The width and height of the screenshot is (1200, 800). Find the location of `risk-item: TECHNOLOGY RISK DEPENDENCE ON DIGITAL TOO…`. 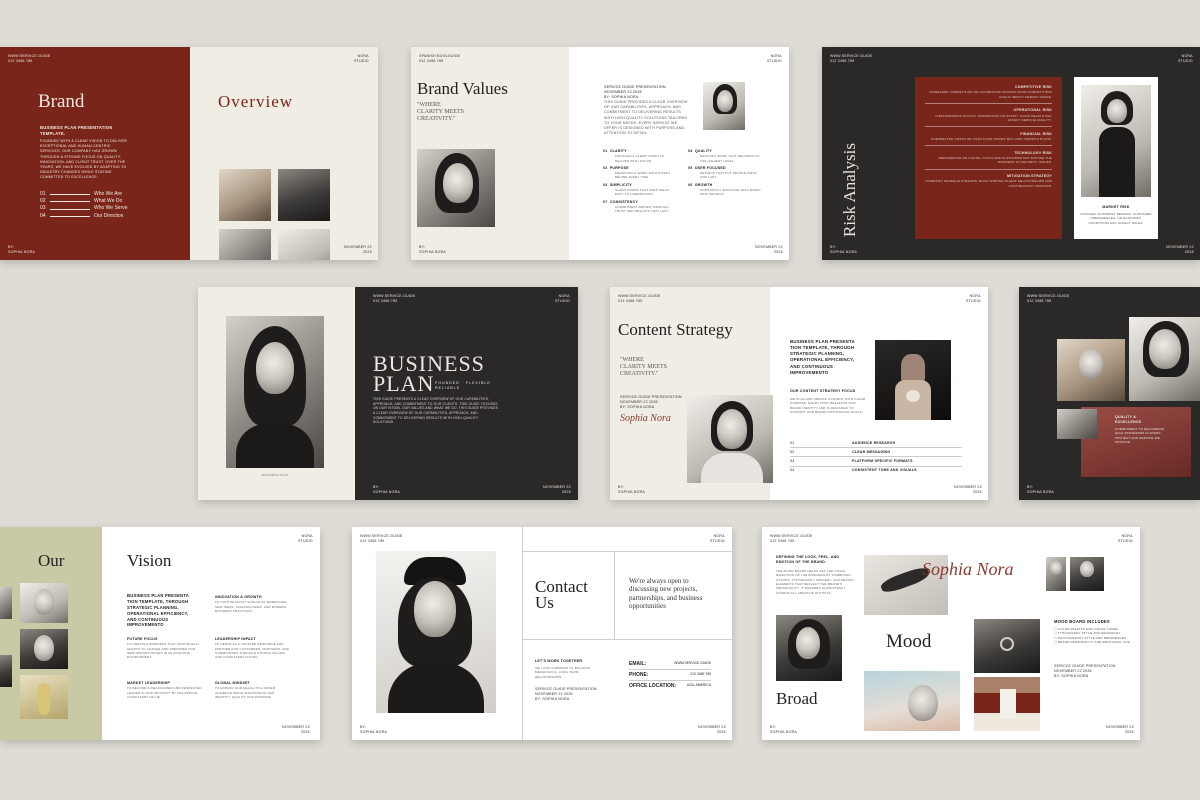

risk-item: TECHNOLOGY RISK DEPENDENCE ON DIGITAL TOO… is located at coordinates (988, 160).